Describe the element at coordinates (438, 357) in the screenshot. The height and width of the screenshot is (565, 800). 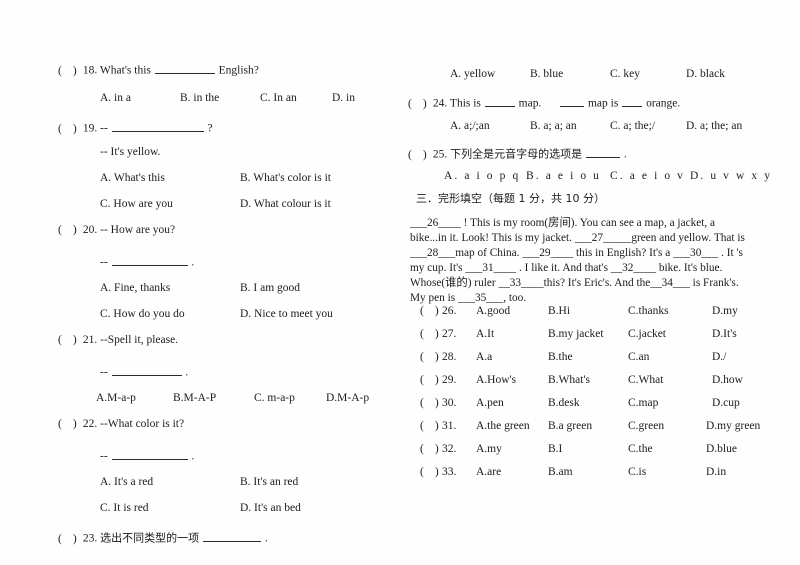
I see `cloze-28-paren: 28.` at that location.